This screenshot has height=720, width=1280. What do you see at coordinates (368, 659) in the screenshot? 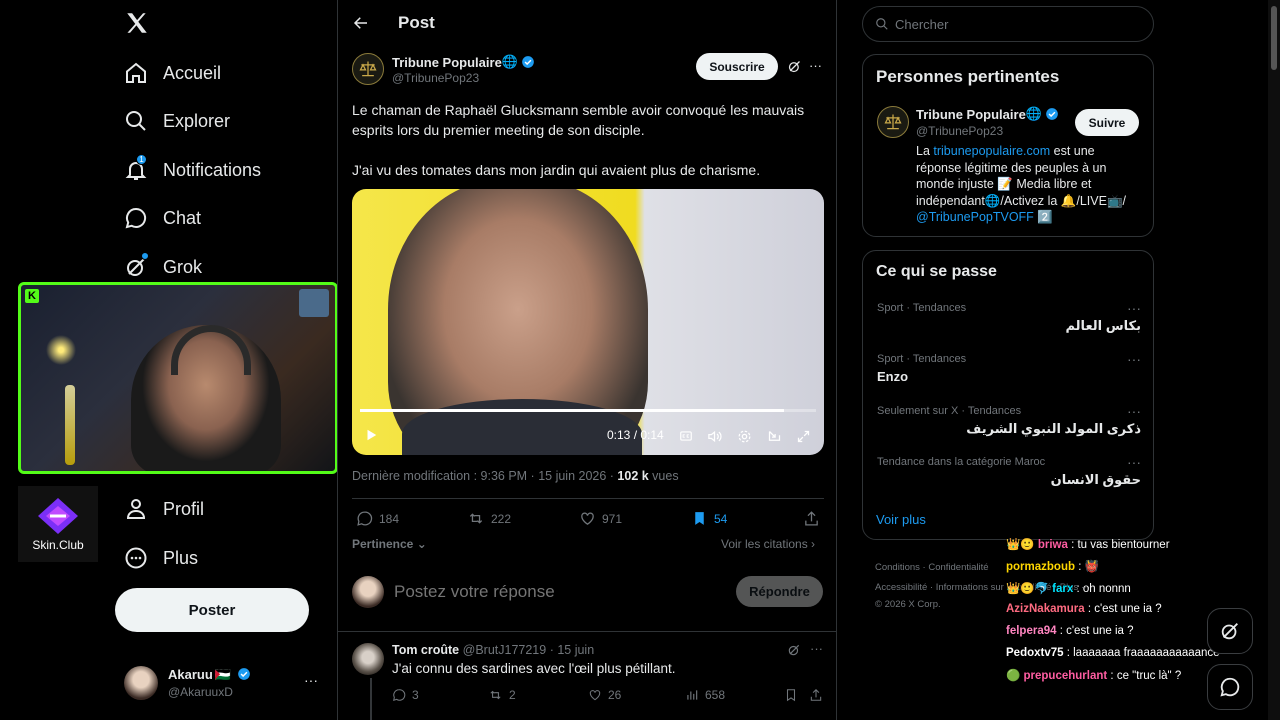
I see `reply-avatar` at bounding box center [368, 659].